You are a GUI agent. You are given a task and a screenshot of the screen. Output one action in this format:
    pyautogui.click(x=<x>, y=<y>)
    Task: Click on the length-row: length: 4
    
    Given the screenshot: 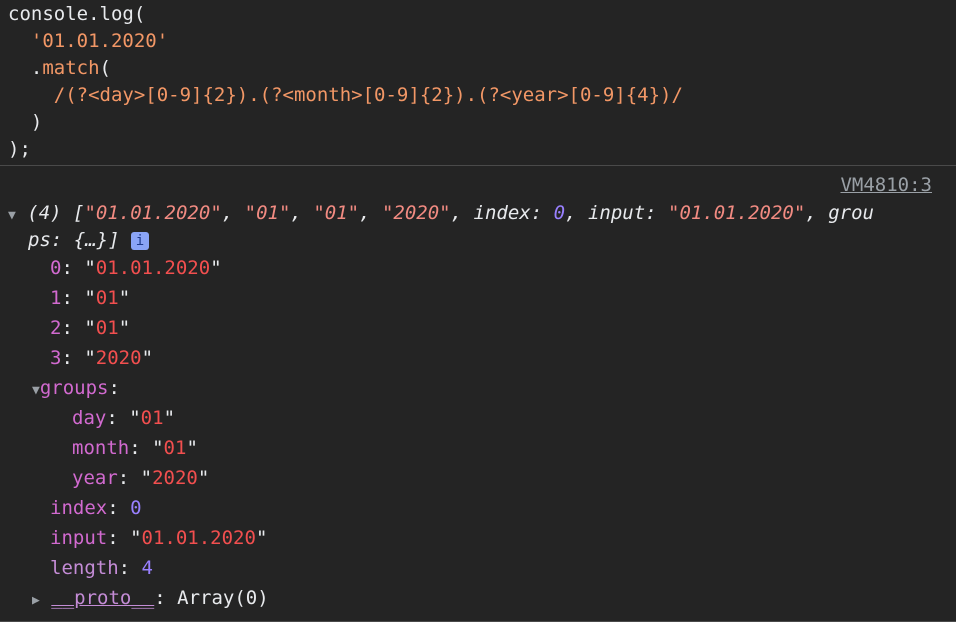 What is the action you would take?
    pyautogui.click(x=101, y=568)
    